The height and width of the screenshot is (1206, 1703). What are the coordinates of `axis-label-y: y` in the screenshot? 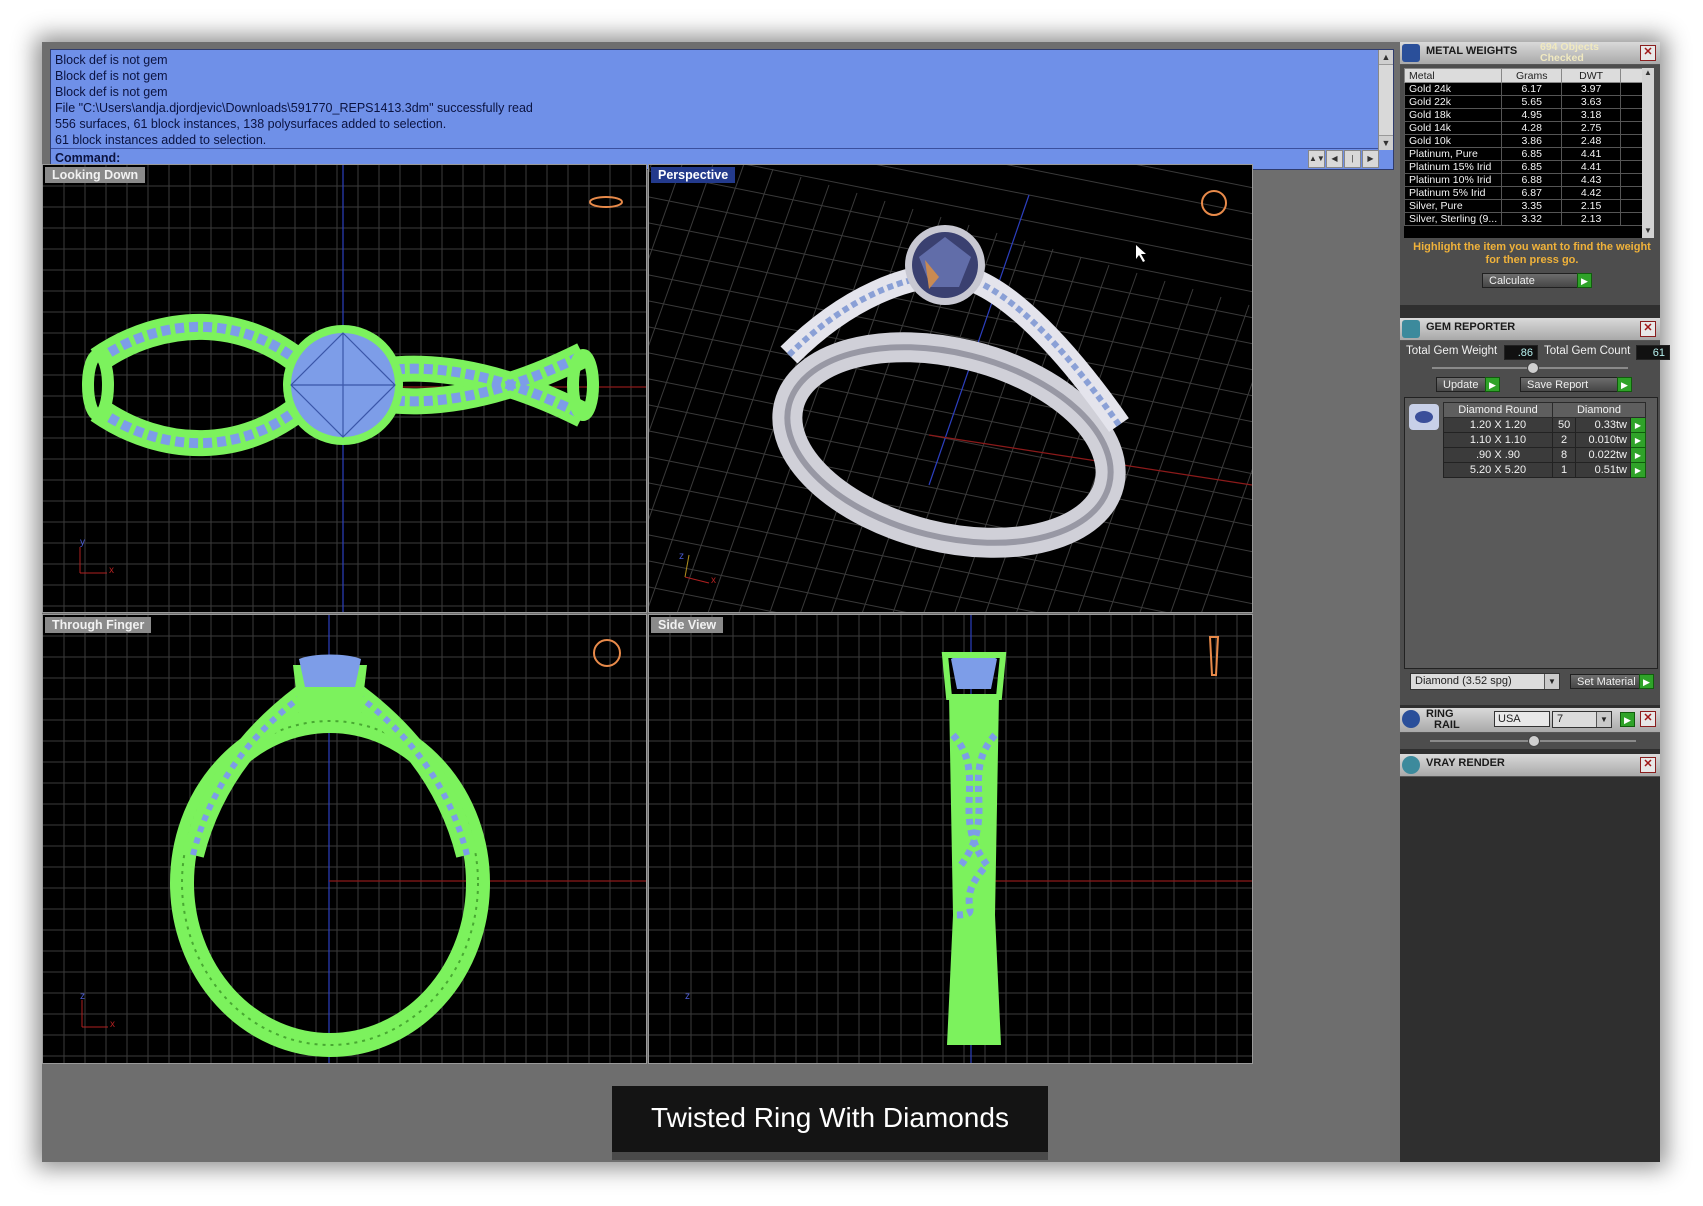 It's located at (82, 542).